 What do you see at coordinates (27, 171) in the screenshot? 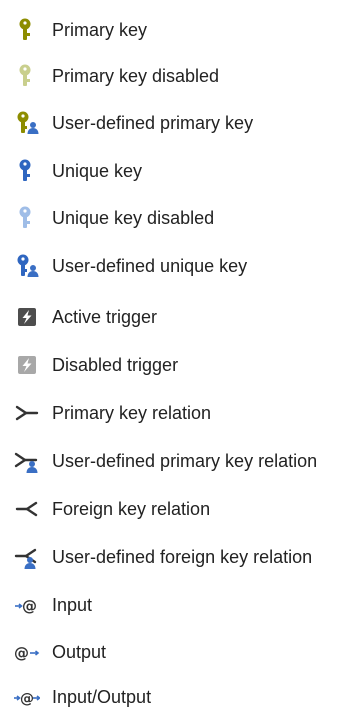
I see `unique-key-icon` at bounding box center [27, 171].